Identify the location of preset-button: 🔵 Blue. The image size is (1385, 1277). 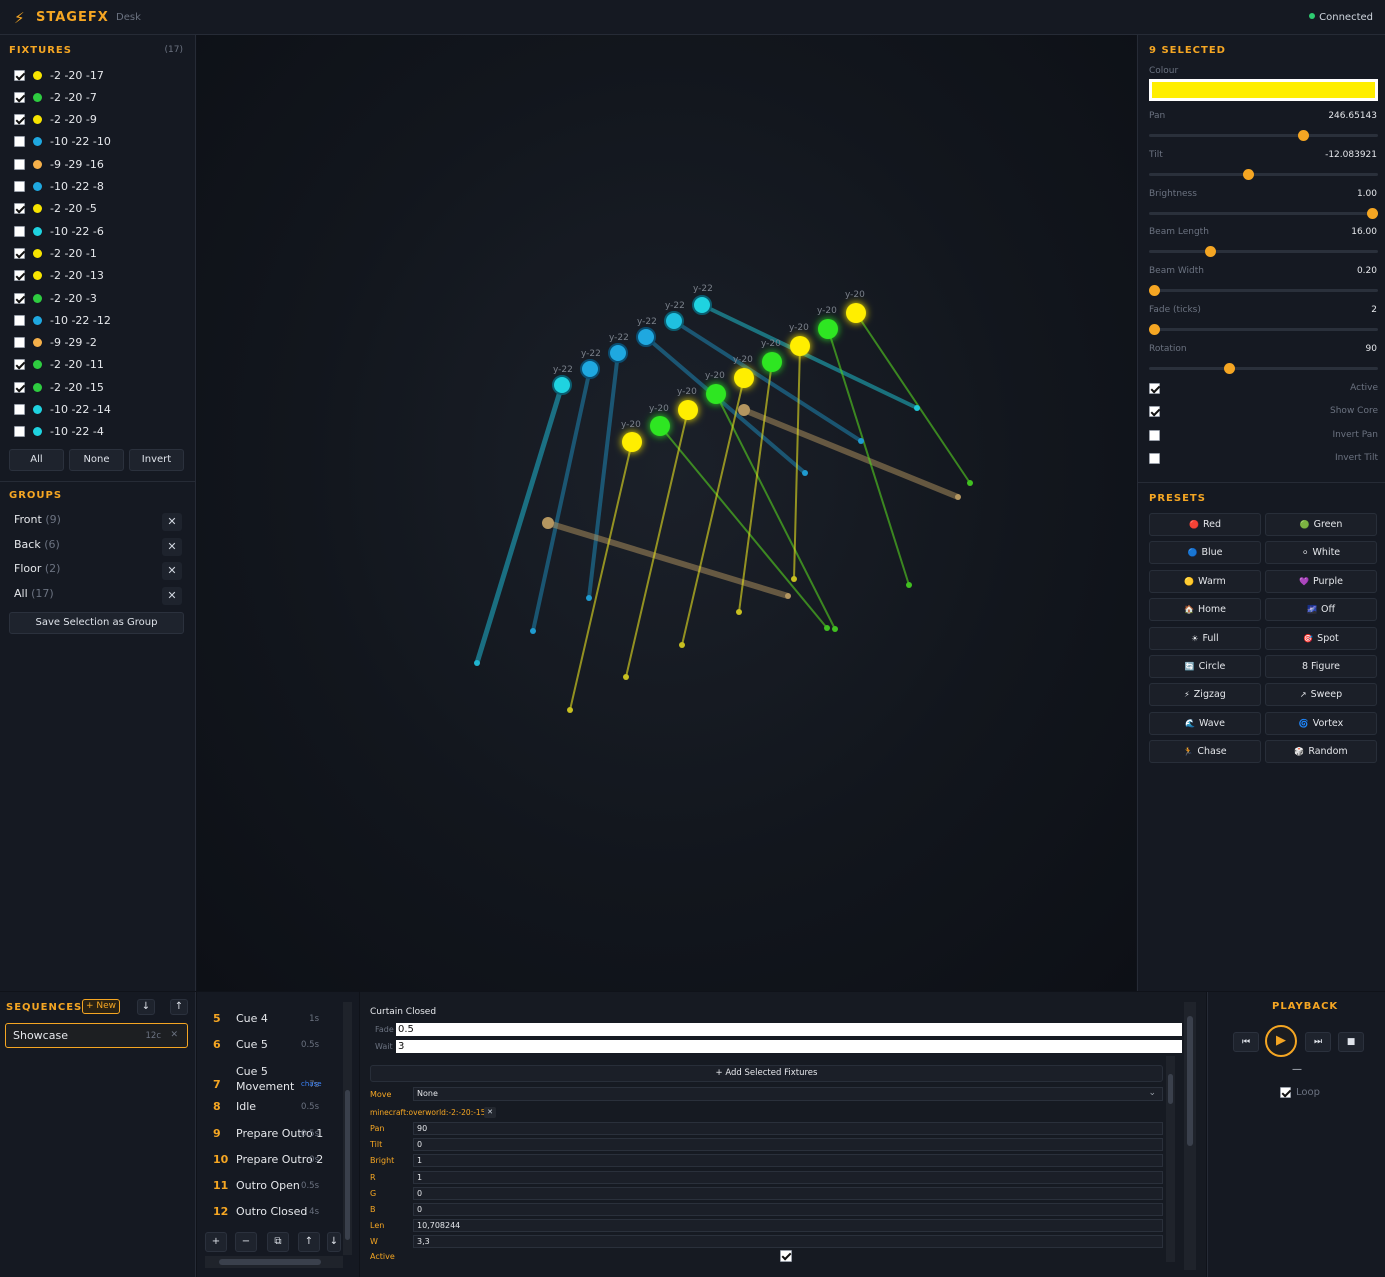
(1205, 553).